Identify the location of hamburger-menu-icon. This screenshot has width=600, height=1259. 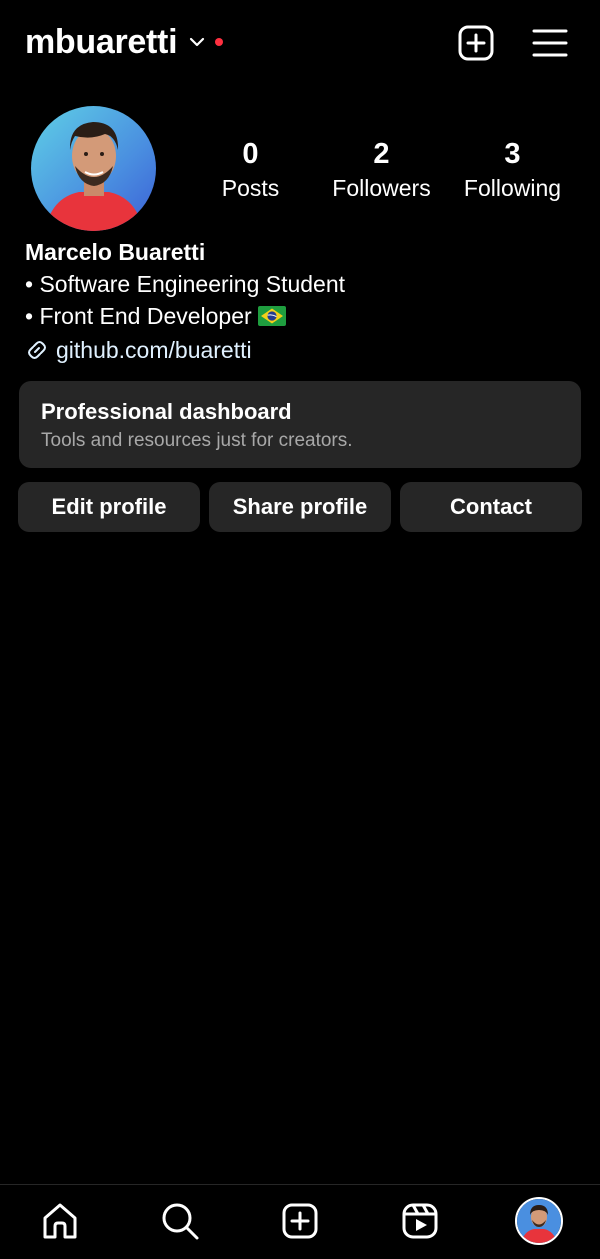
(550, 43).